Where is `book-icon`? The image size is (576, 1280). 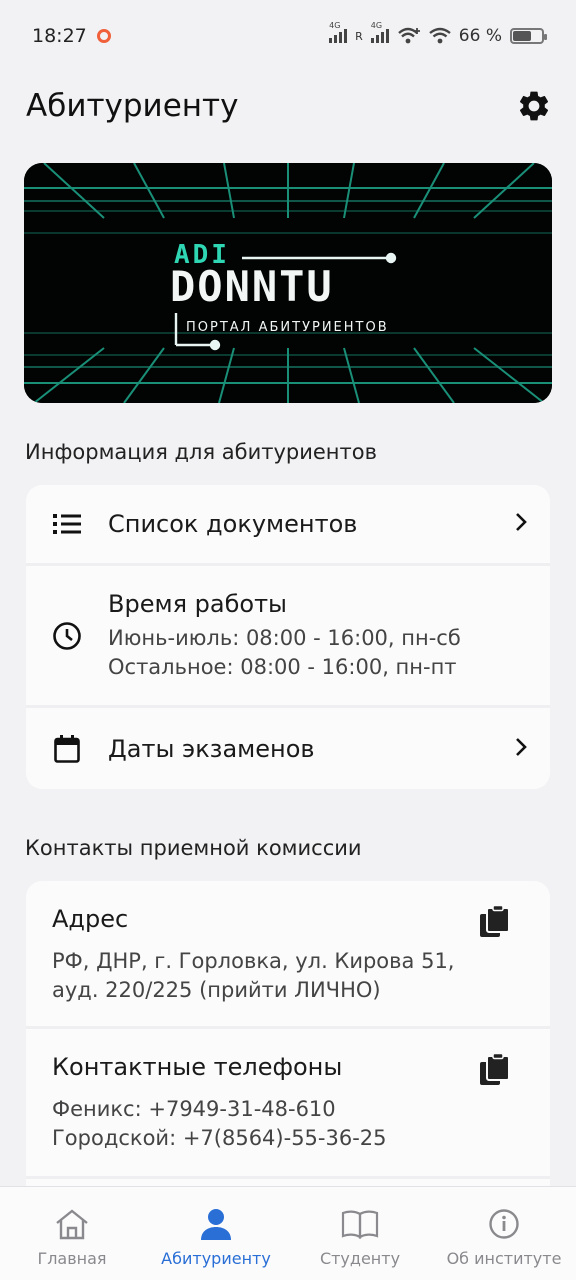
book-icon is located at coordinates (360, 1224).